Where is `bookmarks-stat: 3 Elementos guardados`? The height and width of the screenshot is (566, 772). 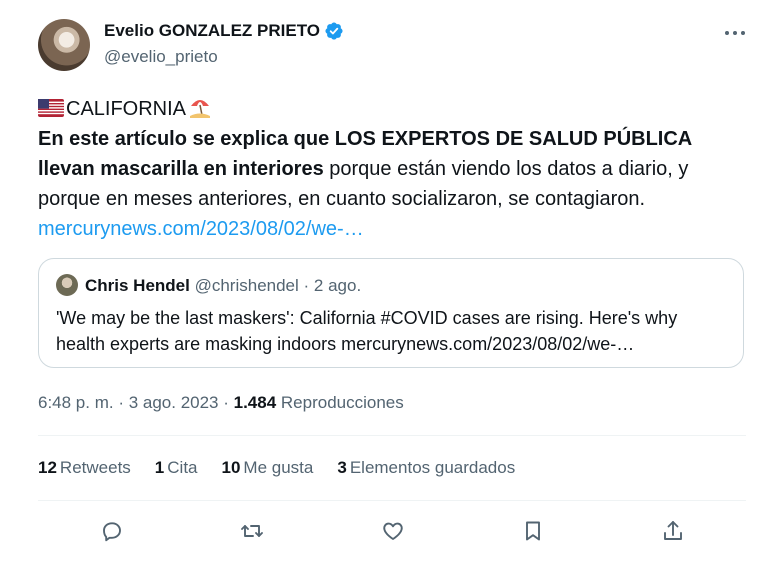 bookmarks-stat: 3 Elementos guardados is located at coordinates (426, 468).